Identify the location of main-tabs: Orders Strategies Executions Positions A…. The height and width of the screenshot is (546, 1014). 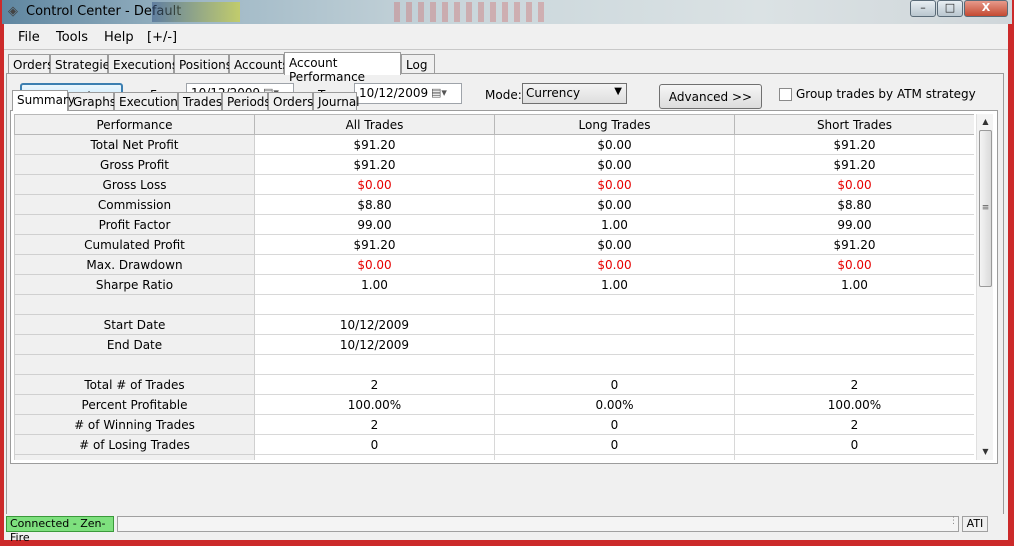
(506, 68).